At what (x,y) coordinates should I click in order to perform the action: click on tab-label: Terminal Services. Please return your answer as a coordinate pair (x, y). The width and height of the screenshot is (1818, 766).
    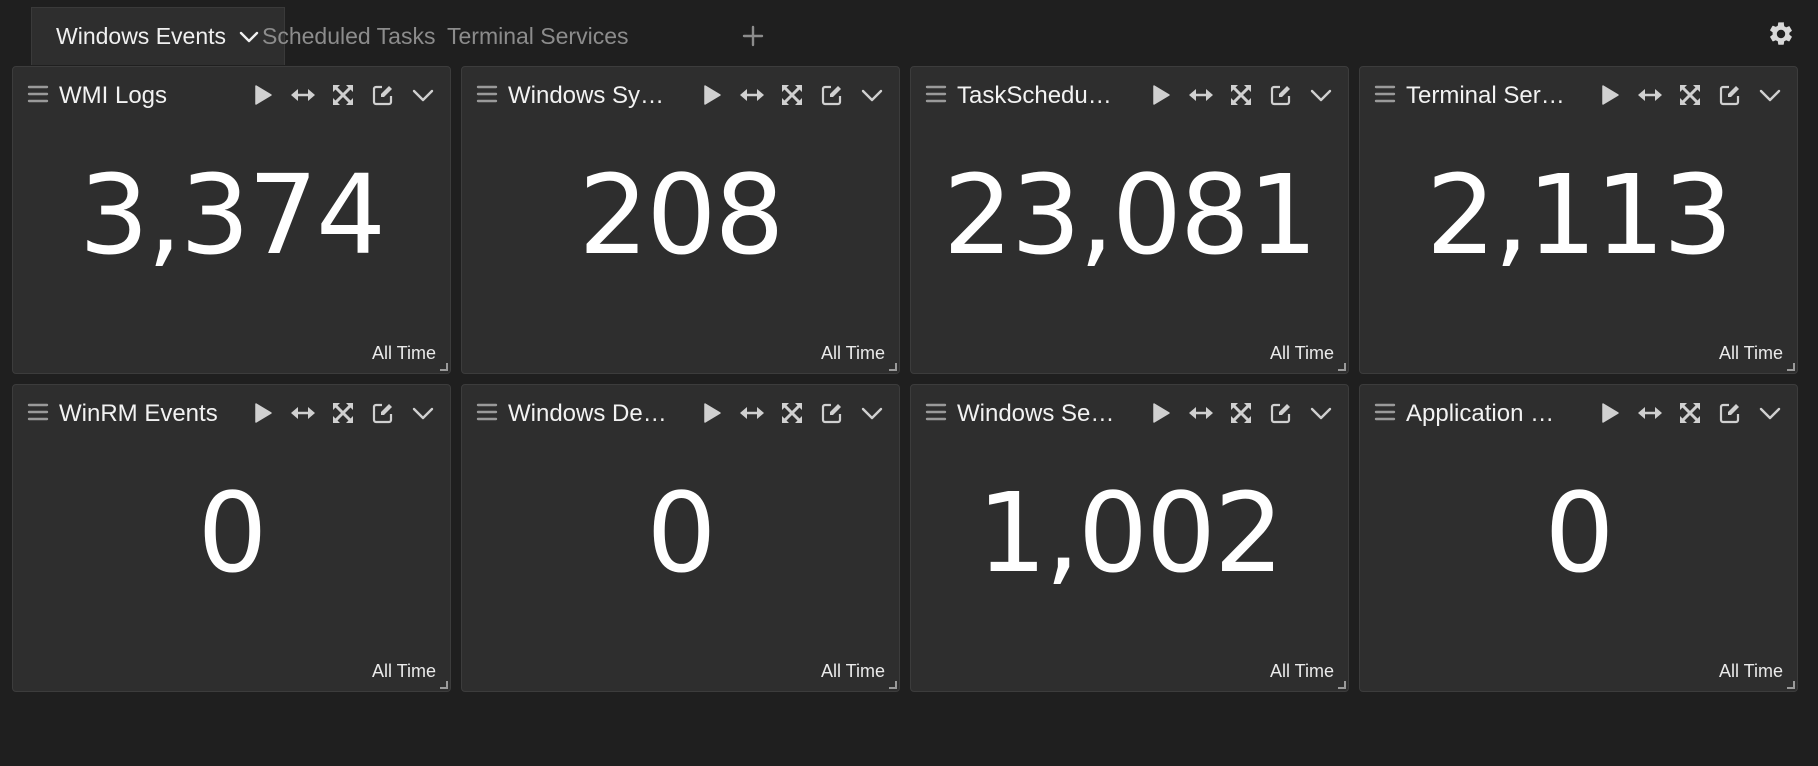
    Looking at the image, I should click on (538, 35).